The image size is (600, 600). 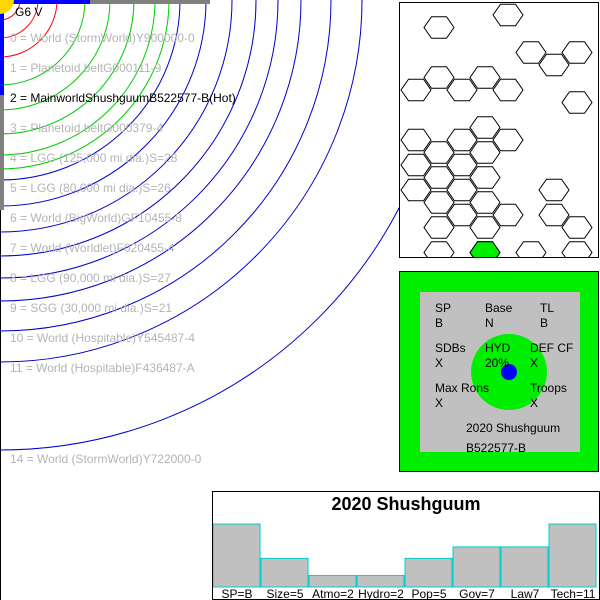 What do you see at coordinates (94, 158) in the screenshot?
I see `orbit-label-4: 4 = LGG (125,000 mi dia.)S=28` at bounding box center [94, 158].